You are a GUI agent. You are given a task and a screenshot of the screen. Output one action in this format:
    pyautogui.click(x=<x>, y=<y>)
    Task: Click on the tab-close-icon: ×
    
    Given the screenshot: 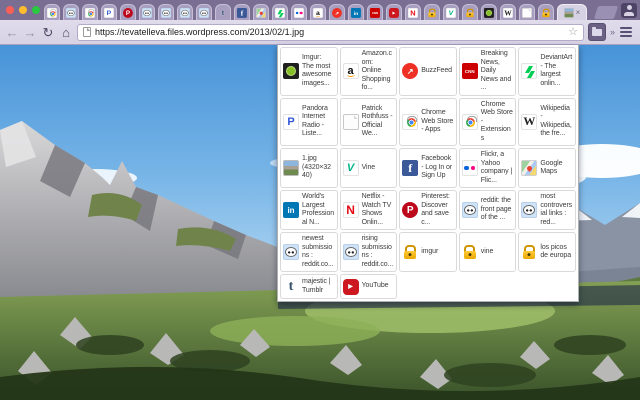 What is the action you would take?
    pyautogui.click(x=578, y=12)
    